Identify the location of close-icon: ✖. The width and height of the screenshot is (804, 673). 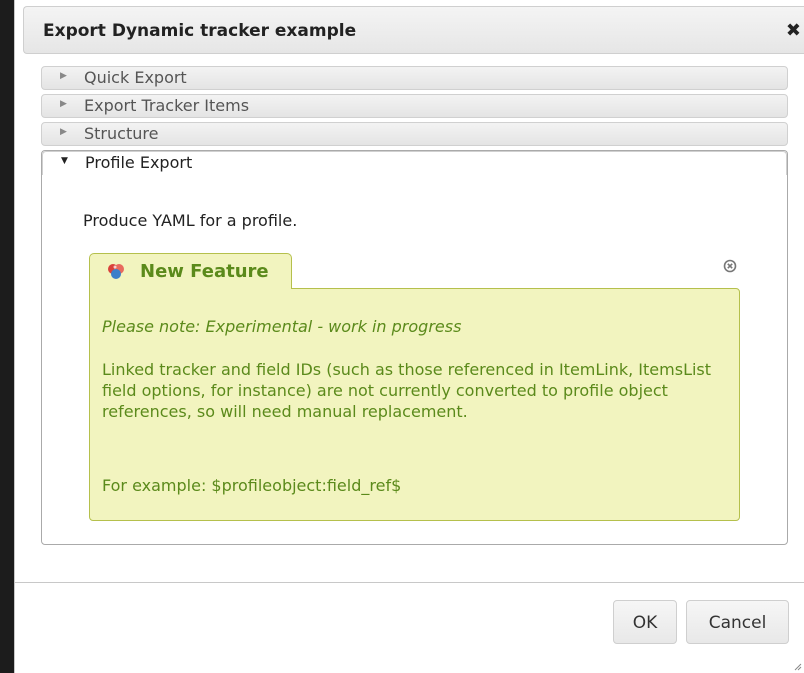
(793, 30).